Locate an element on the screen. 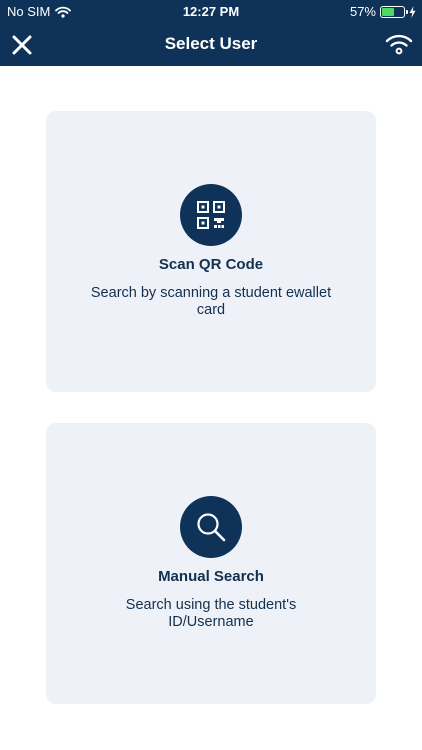 The width and height of the screenshot is (422, 750). search-icon is located at coordinates (211, 527).